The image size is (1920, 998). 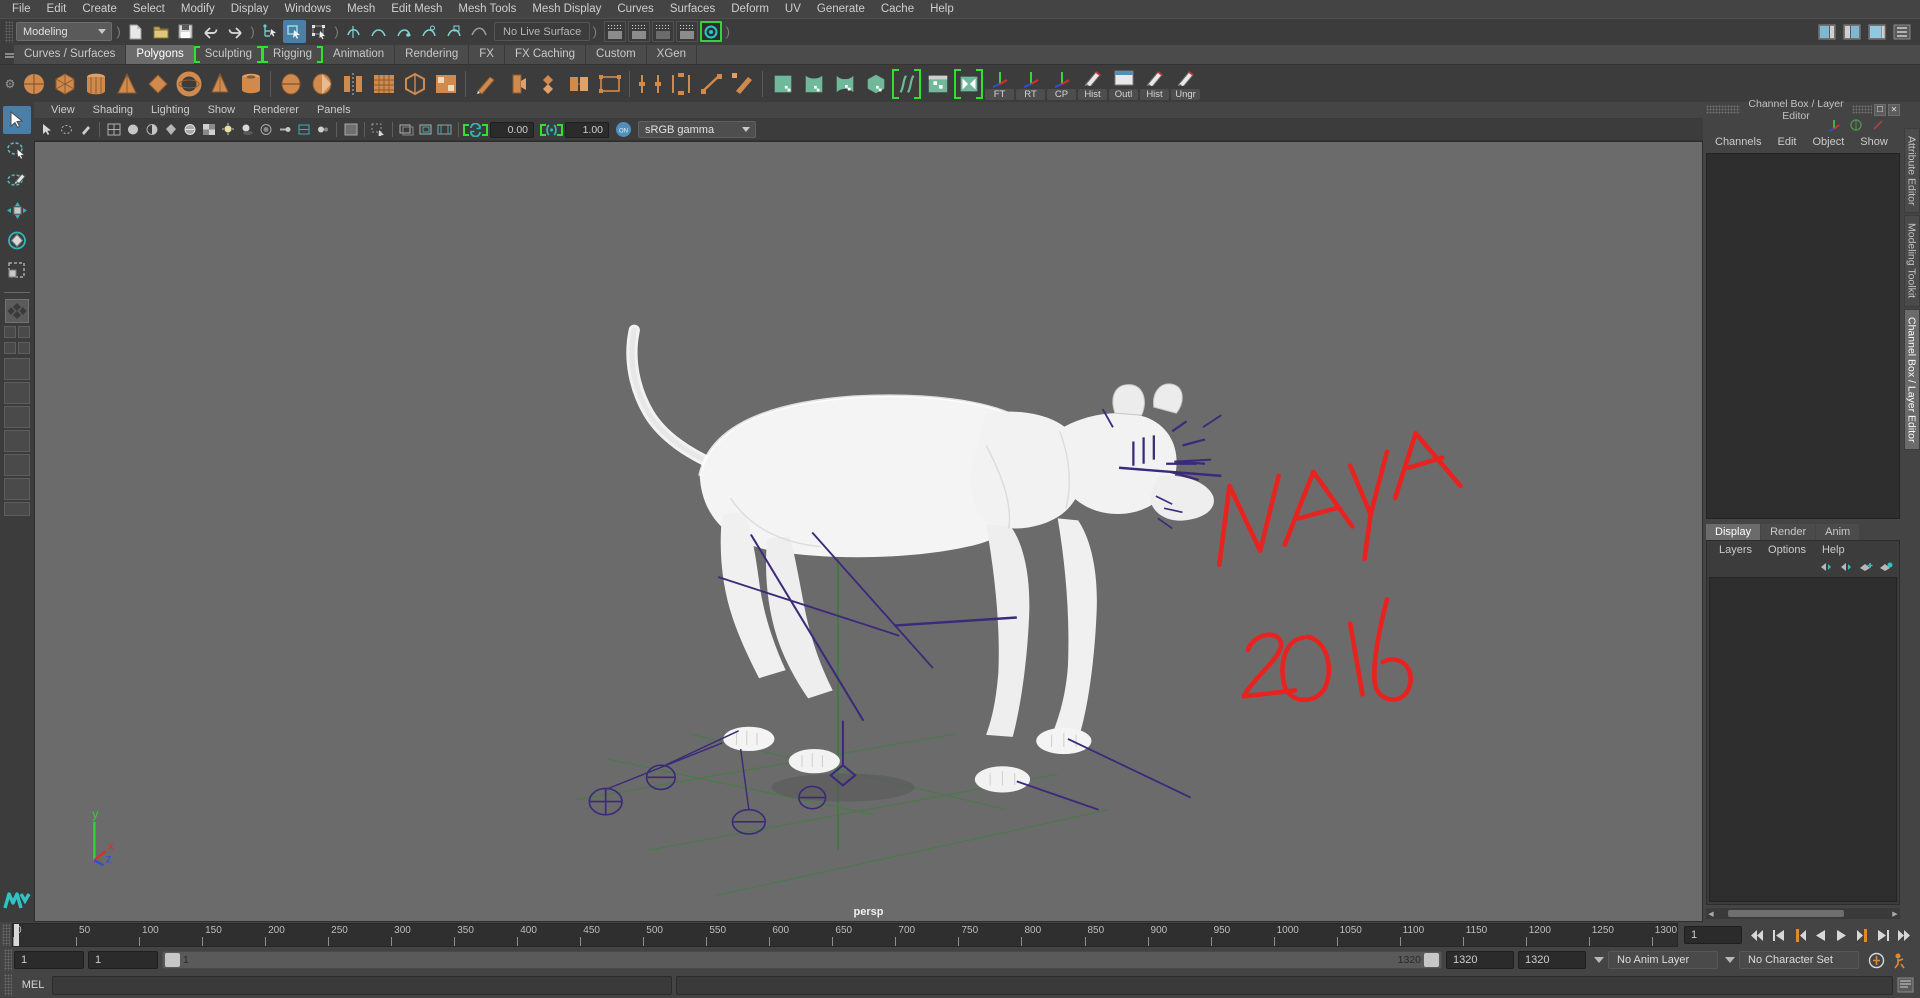 What do you see at coordinates (711, 84) in the screenshot?
I see `multi-cut-icon` at bounding box center [711, 84].